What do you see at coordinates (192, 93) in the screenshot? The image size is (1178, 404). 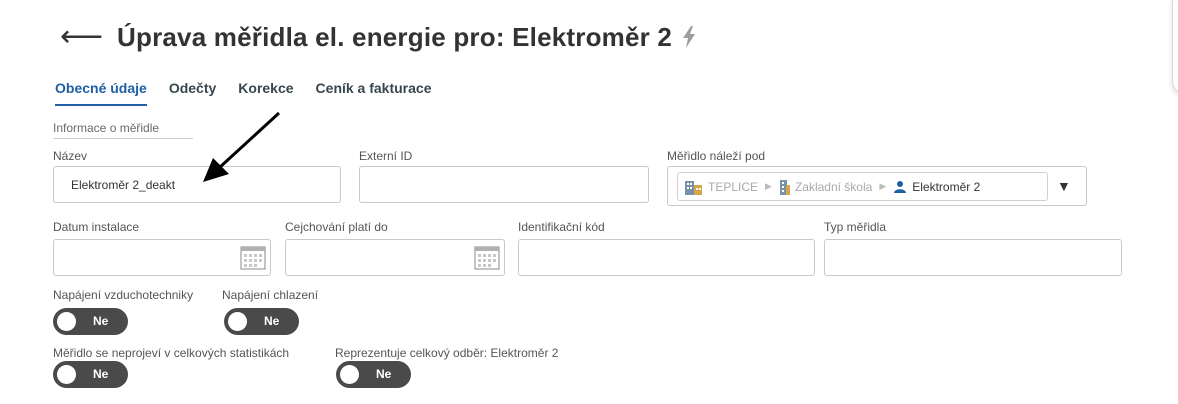 I see `tab-odecty: Odečty` at bounding box center [192, 93].